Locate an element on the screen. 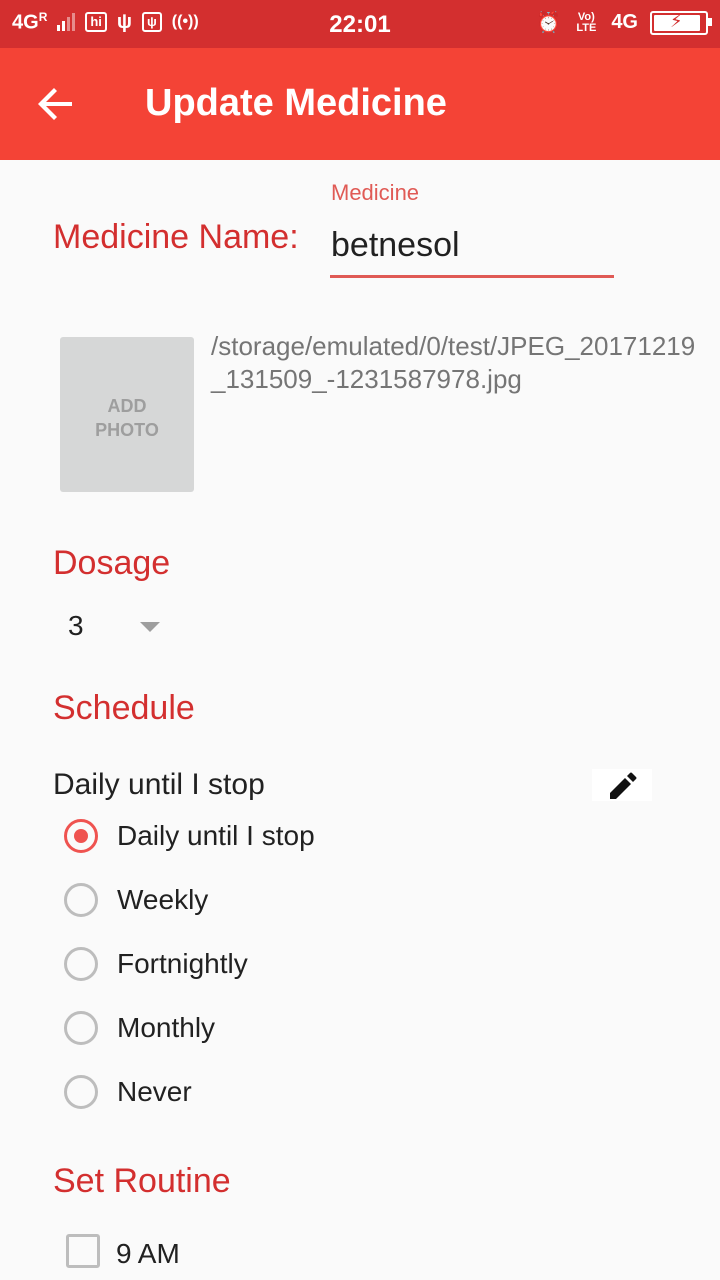 Image resolution: width=720 pixels, height=1280 pixels. network-type-right: 4G is located at coordinates (624, 22).